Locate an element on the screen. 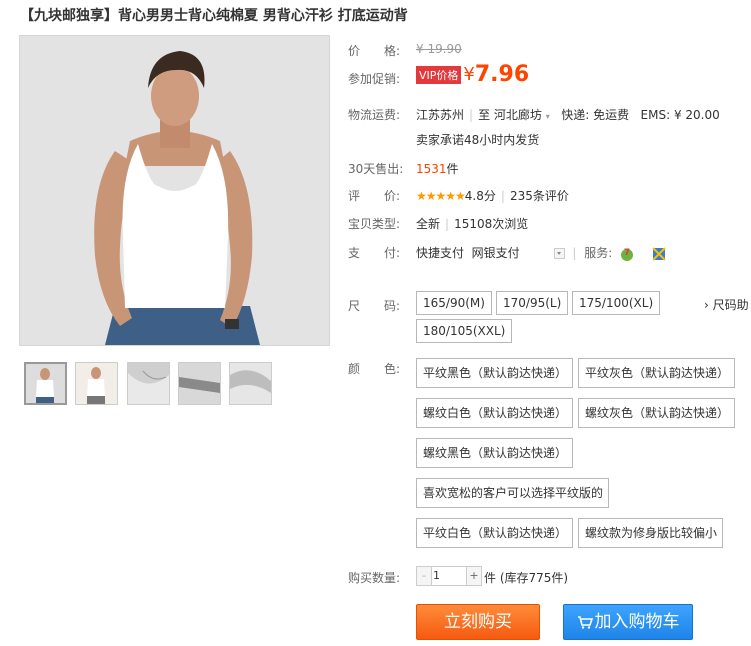  chevron-down-icon: ▾ is located at coordinates (547, 116).